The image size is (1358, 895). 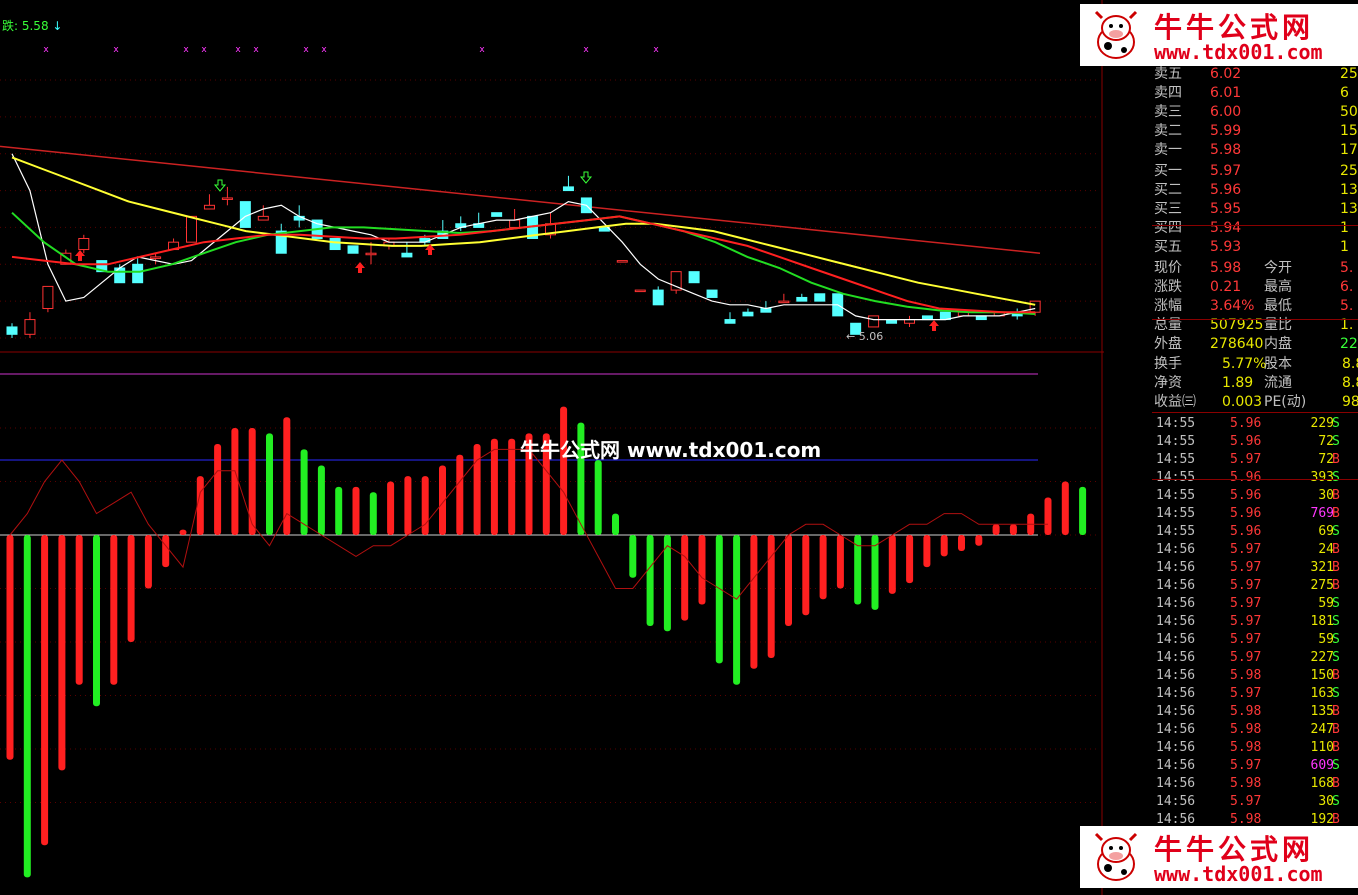 What do you see at coordinates (1226, 131) in the screenshot?
I see `order-price: 5.99` at bounding box center [1226, 131].